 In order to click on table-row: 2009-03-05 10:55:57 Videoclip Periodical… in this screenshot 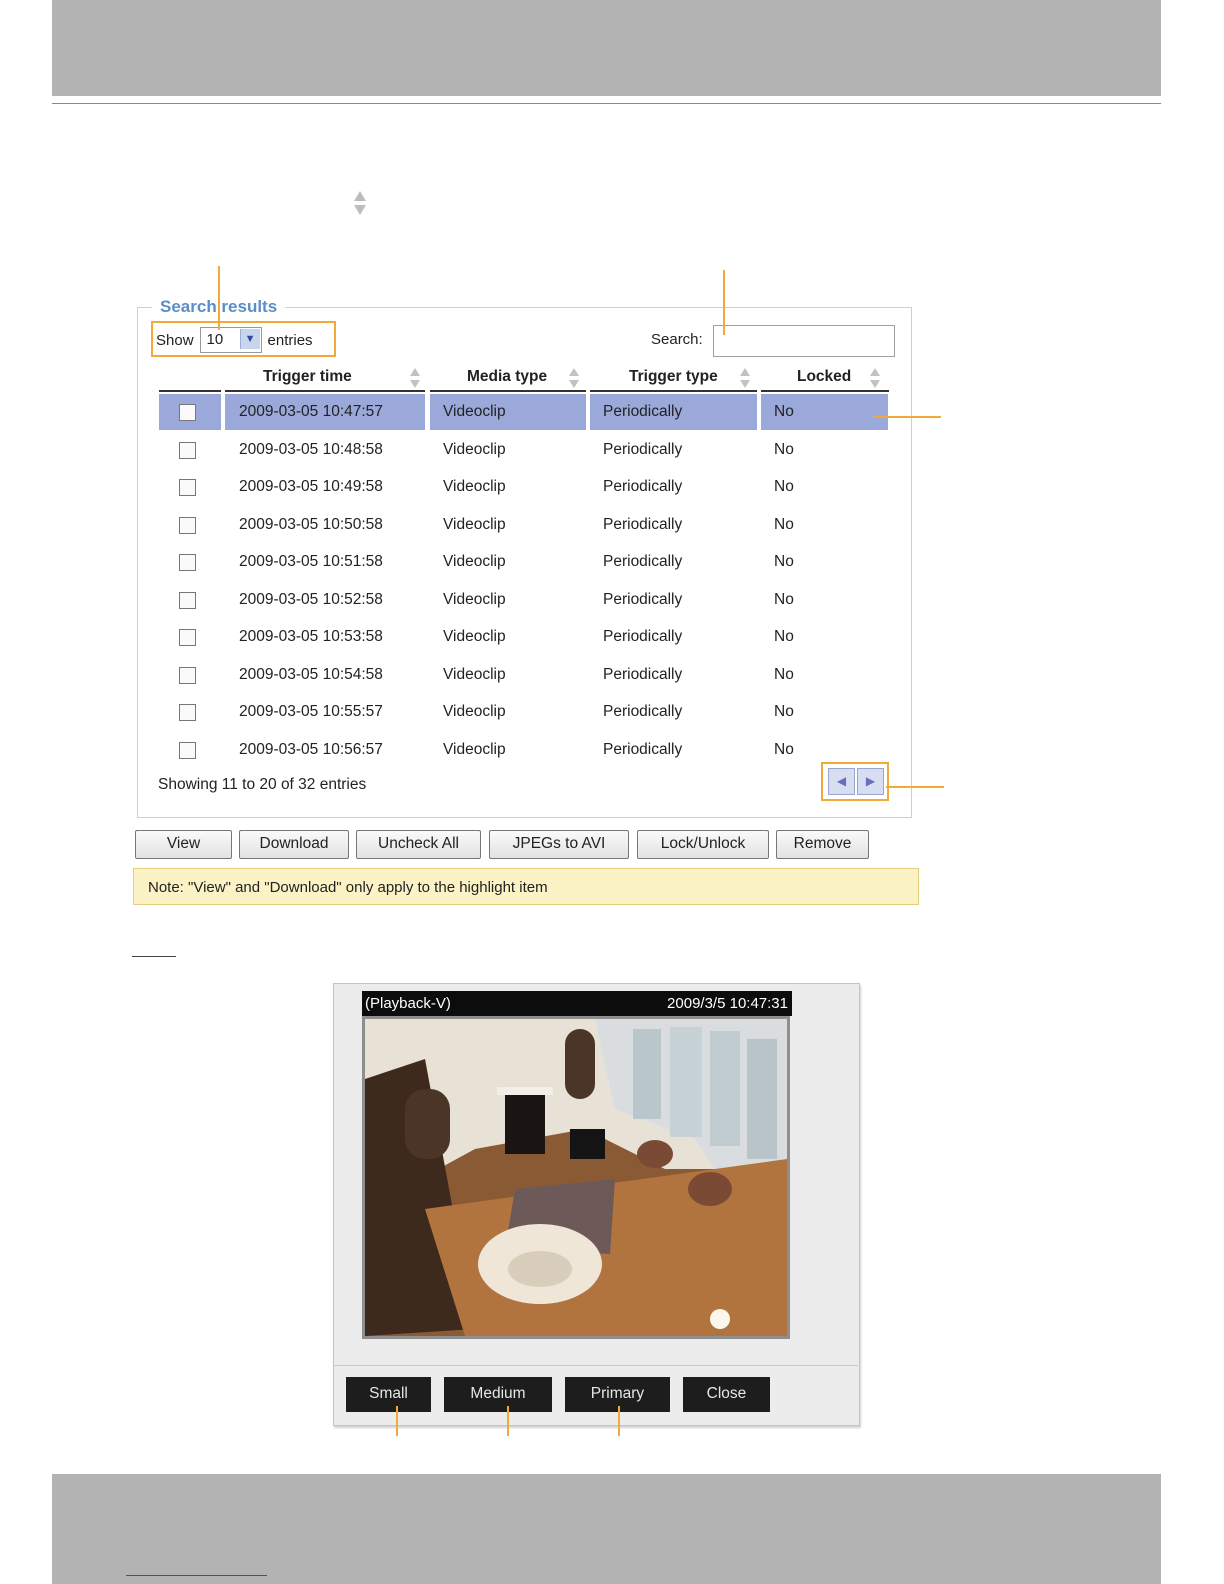, I will do `click(524, 712)`.